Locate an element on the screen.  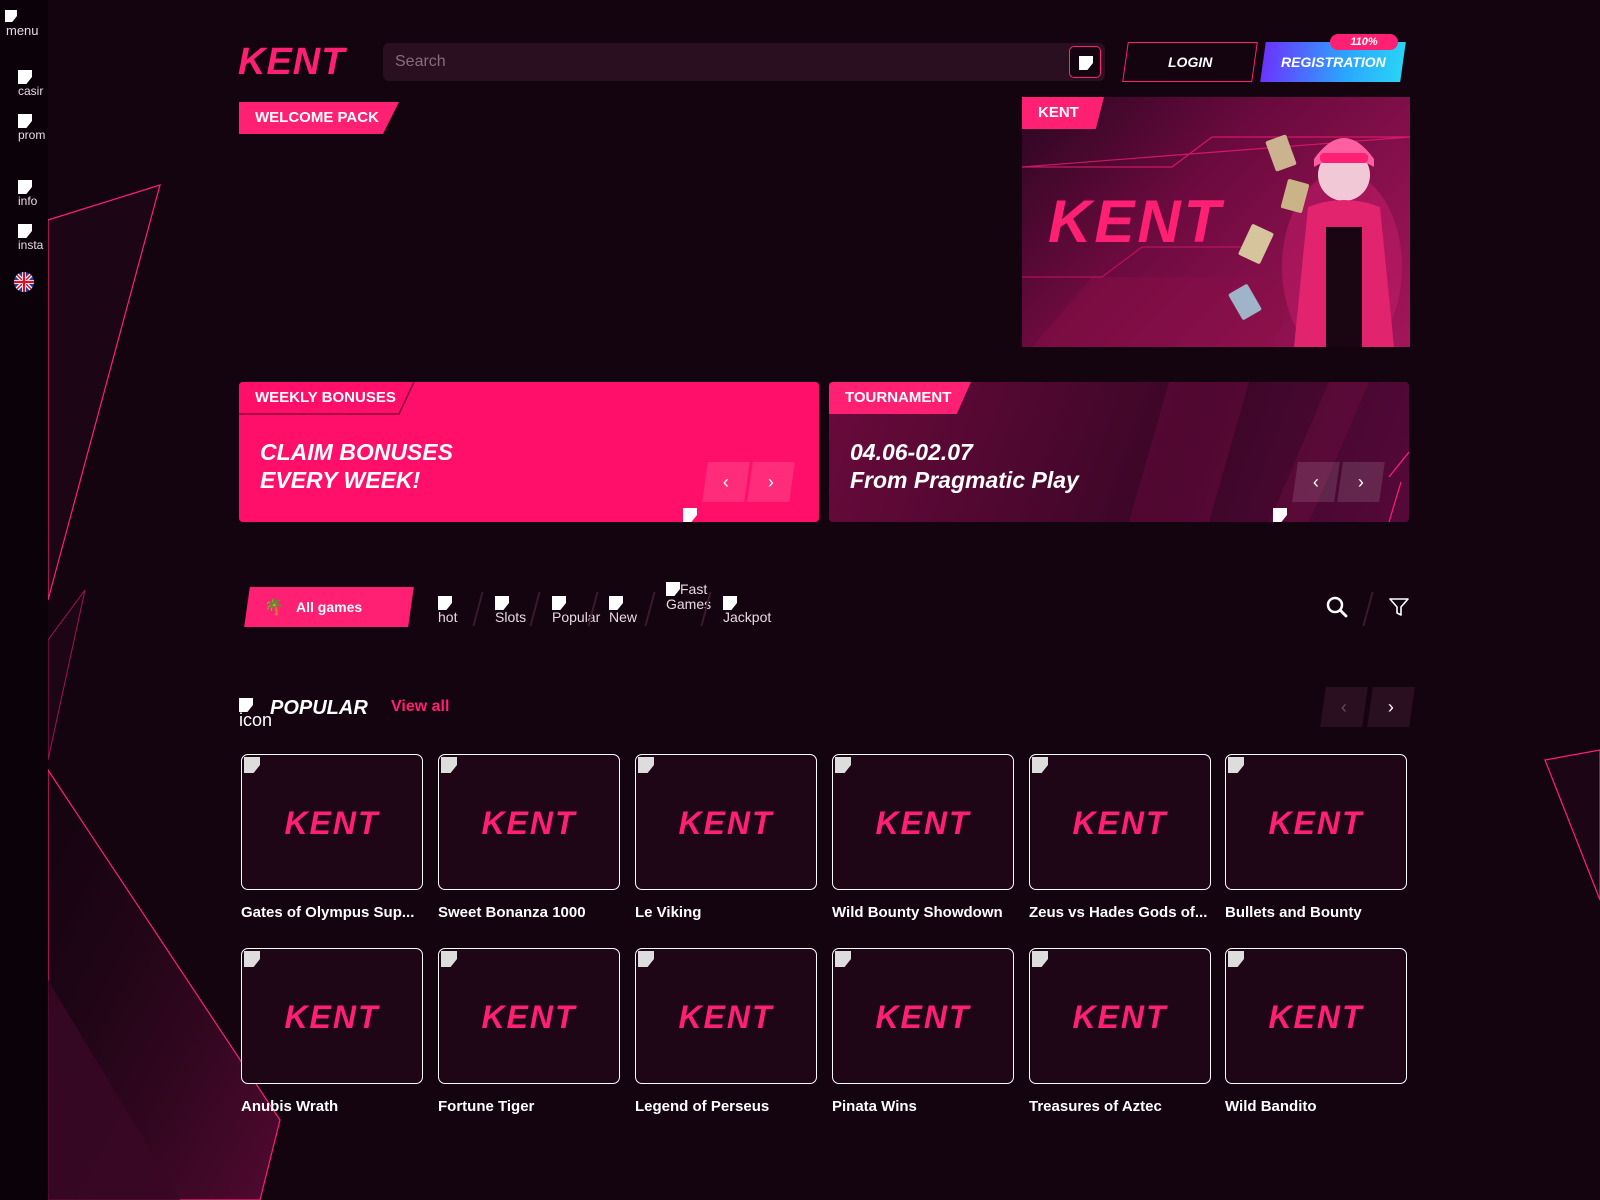
sidebar-item-instagram: insta is located at coordinates (33, 239).